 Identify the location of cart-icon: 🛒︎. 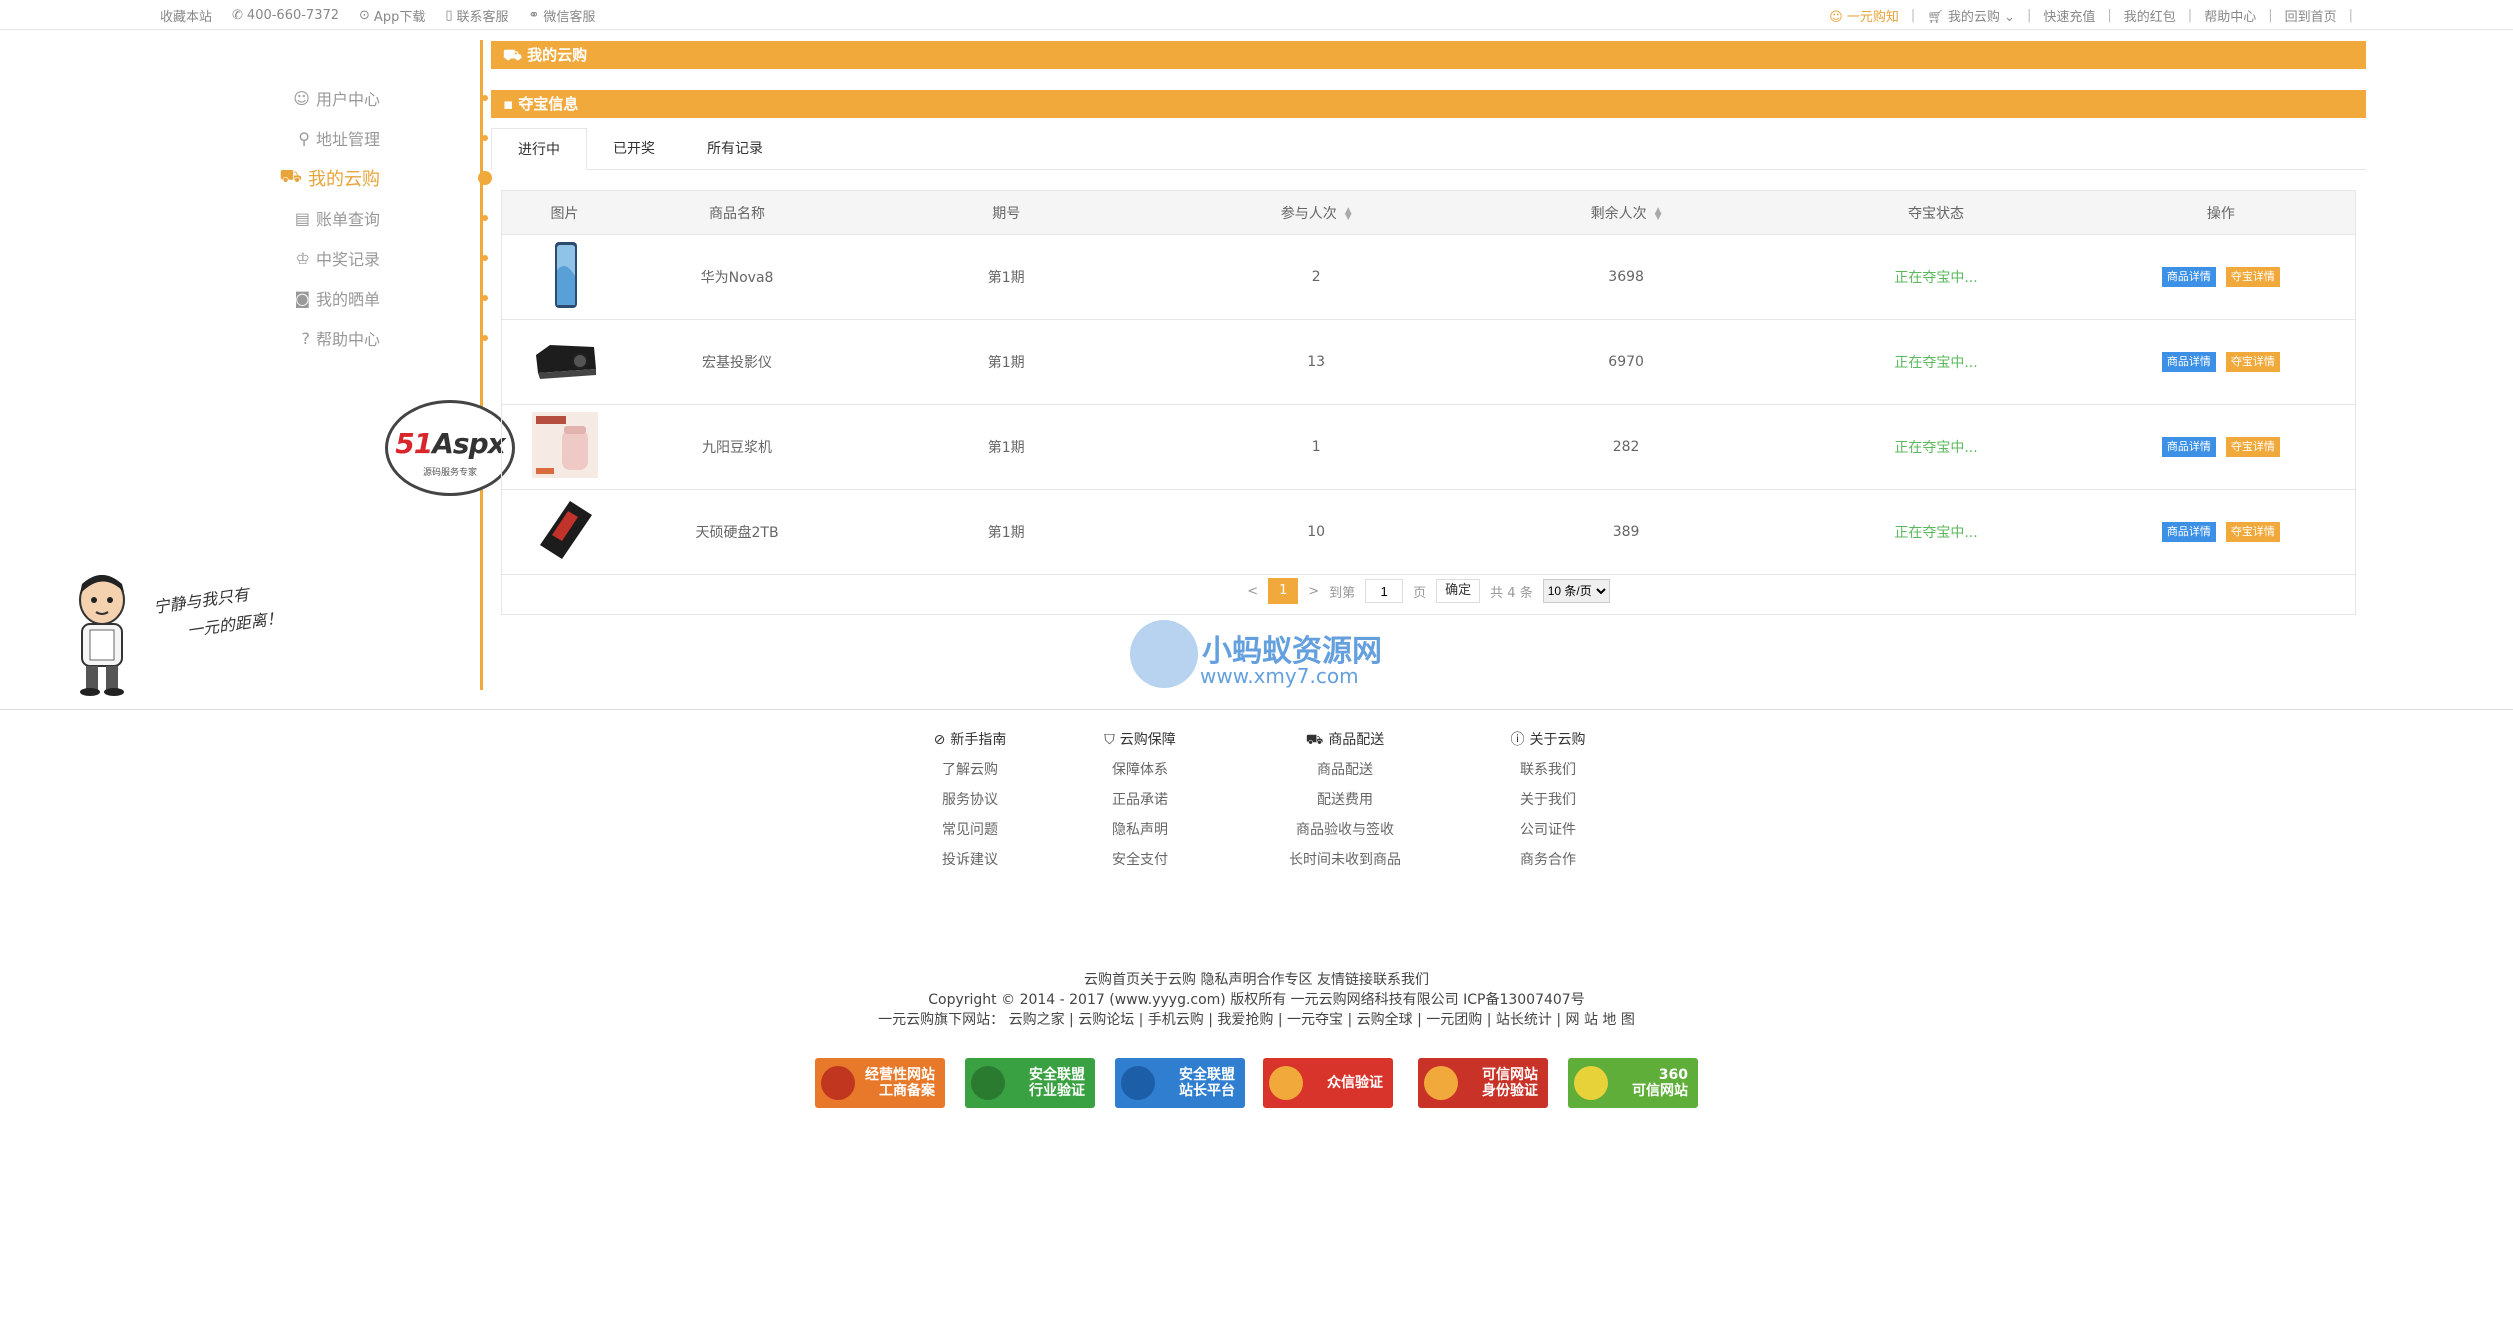
(1935, 17).